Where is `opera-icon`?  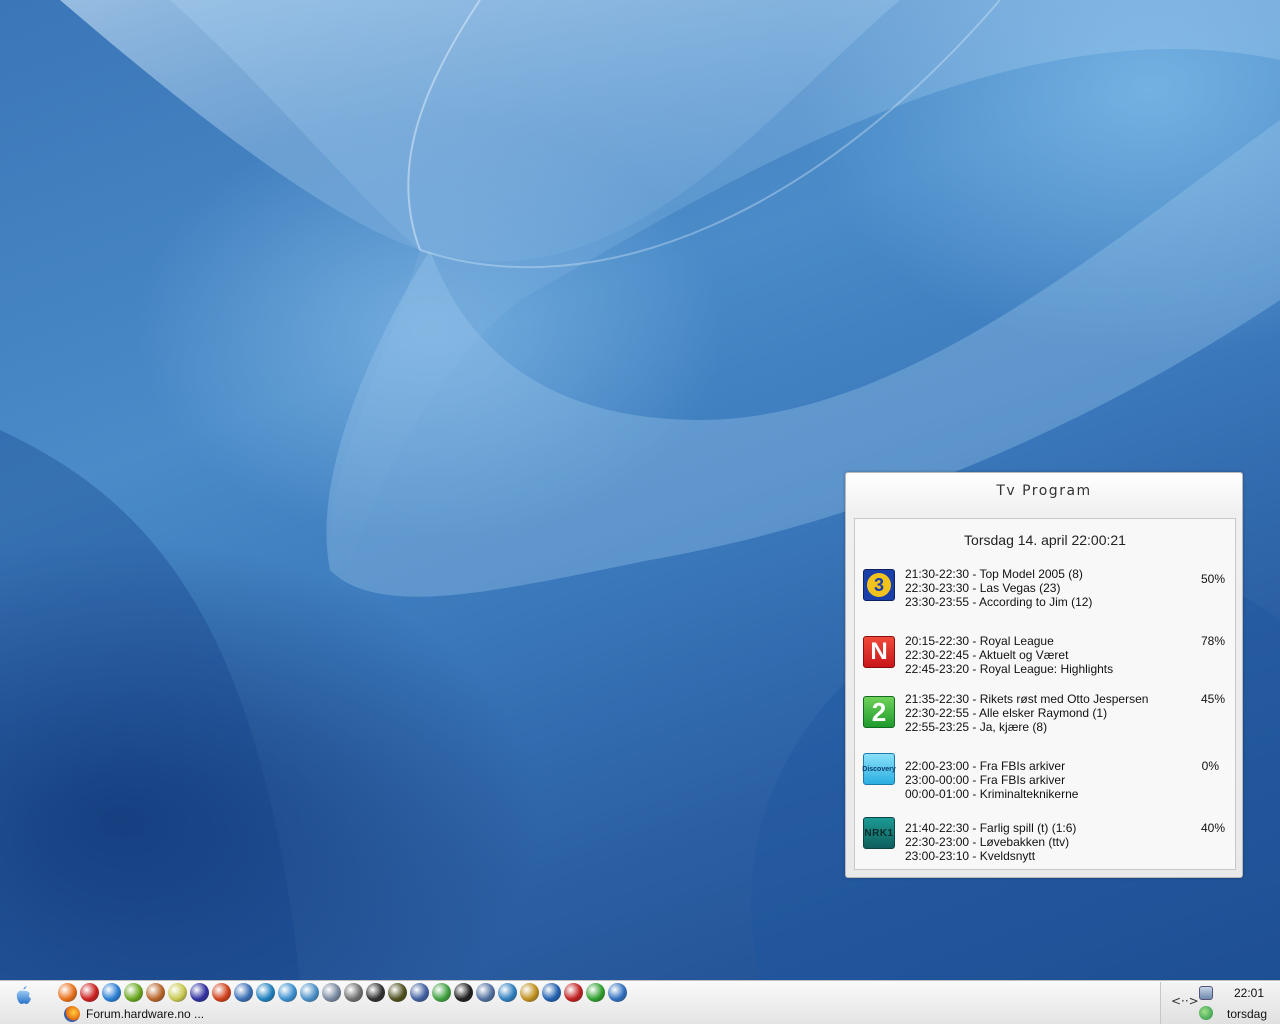 opera-icon is located at coordinates (89, 992).